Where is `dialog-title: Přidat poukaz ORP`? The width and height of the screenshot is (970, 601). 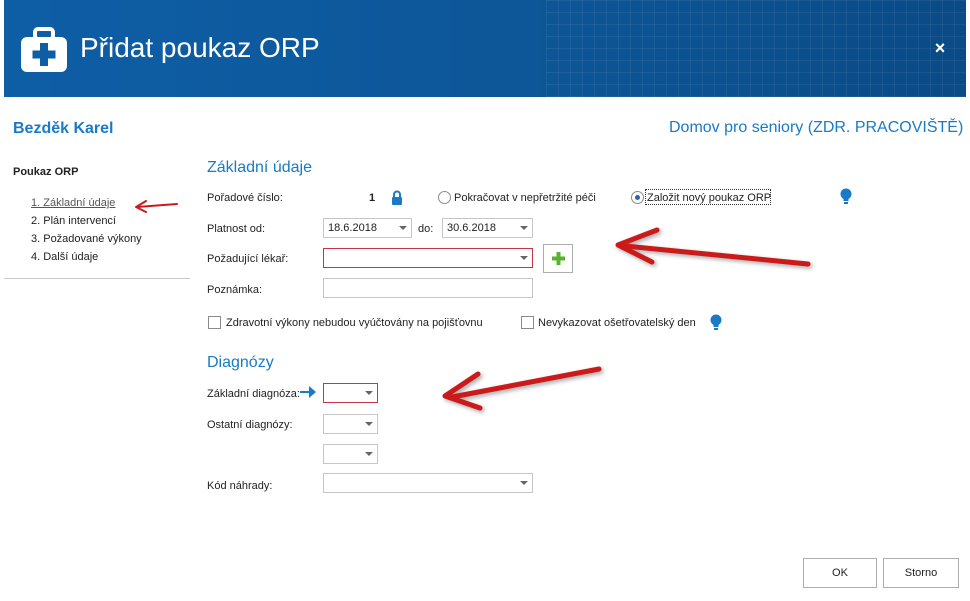 dialog-title: Přidat poukaz ORP is located at coordinates (200, 47).